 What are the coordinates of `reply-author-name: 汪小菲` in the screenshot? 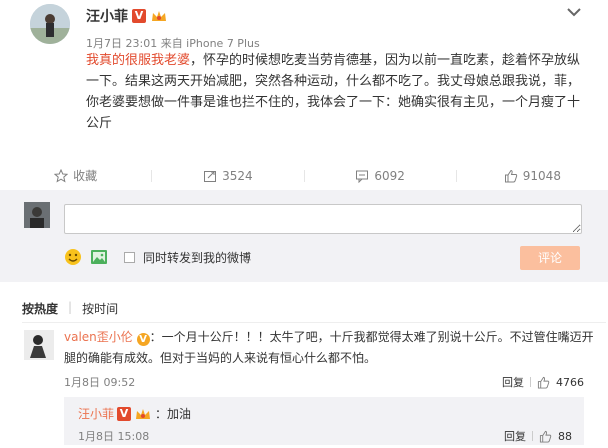 It's located at (96, 413).